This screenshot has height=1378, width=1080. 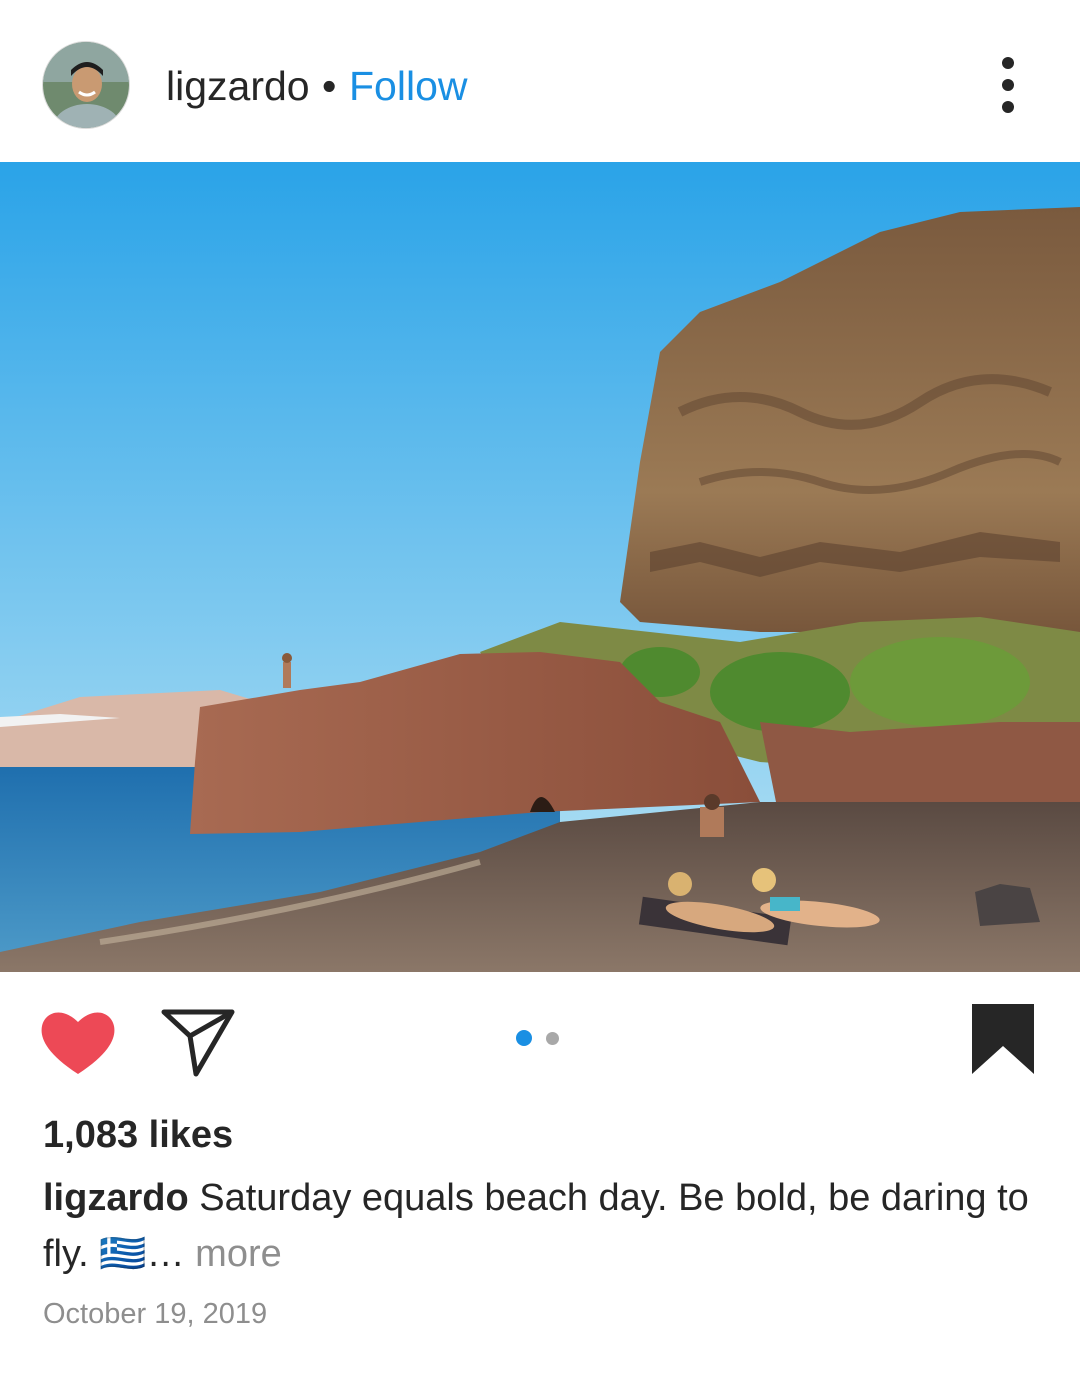 What do you see at coordinates (540, 81) in the screenshot?
I see `post-header: ligzardo • Follow` at bounding box center [540, 81].